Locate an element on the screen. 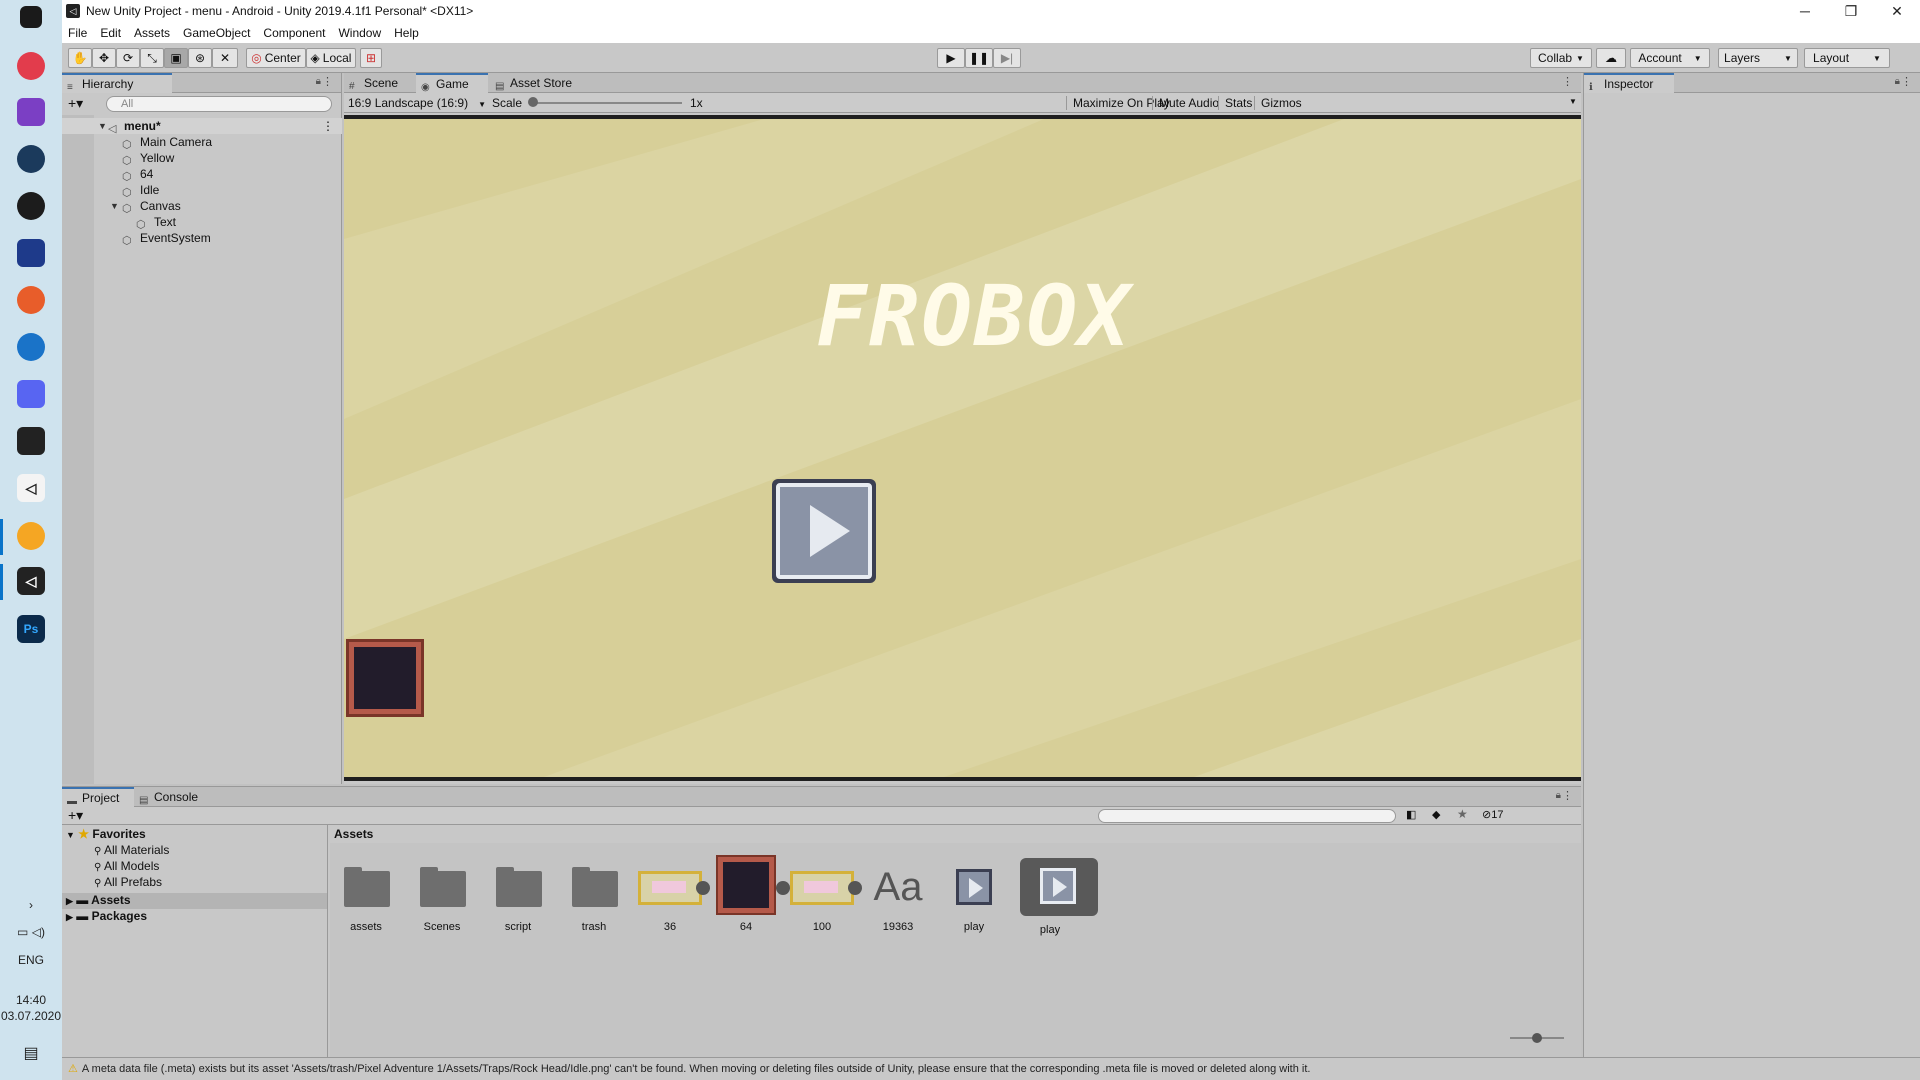 The height and width of the screenshot is (1080, 1920). scale-slider is located at coordinates (607, 103).